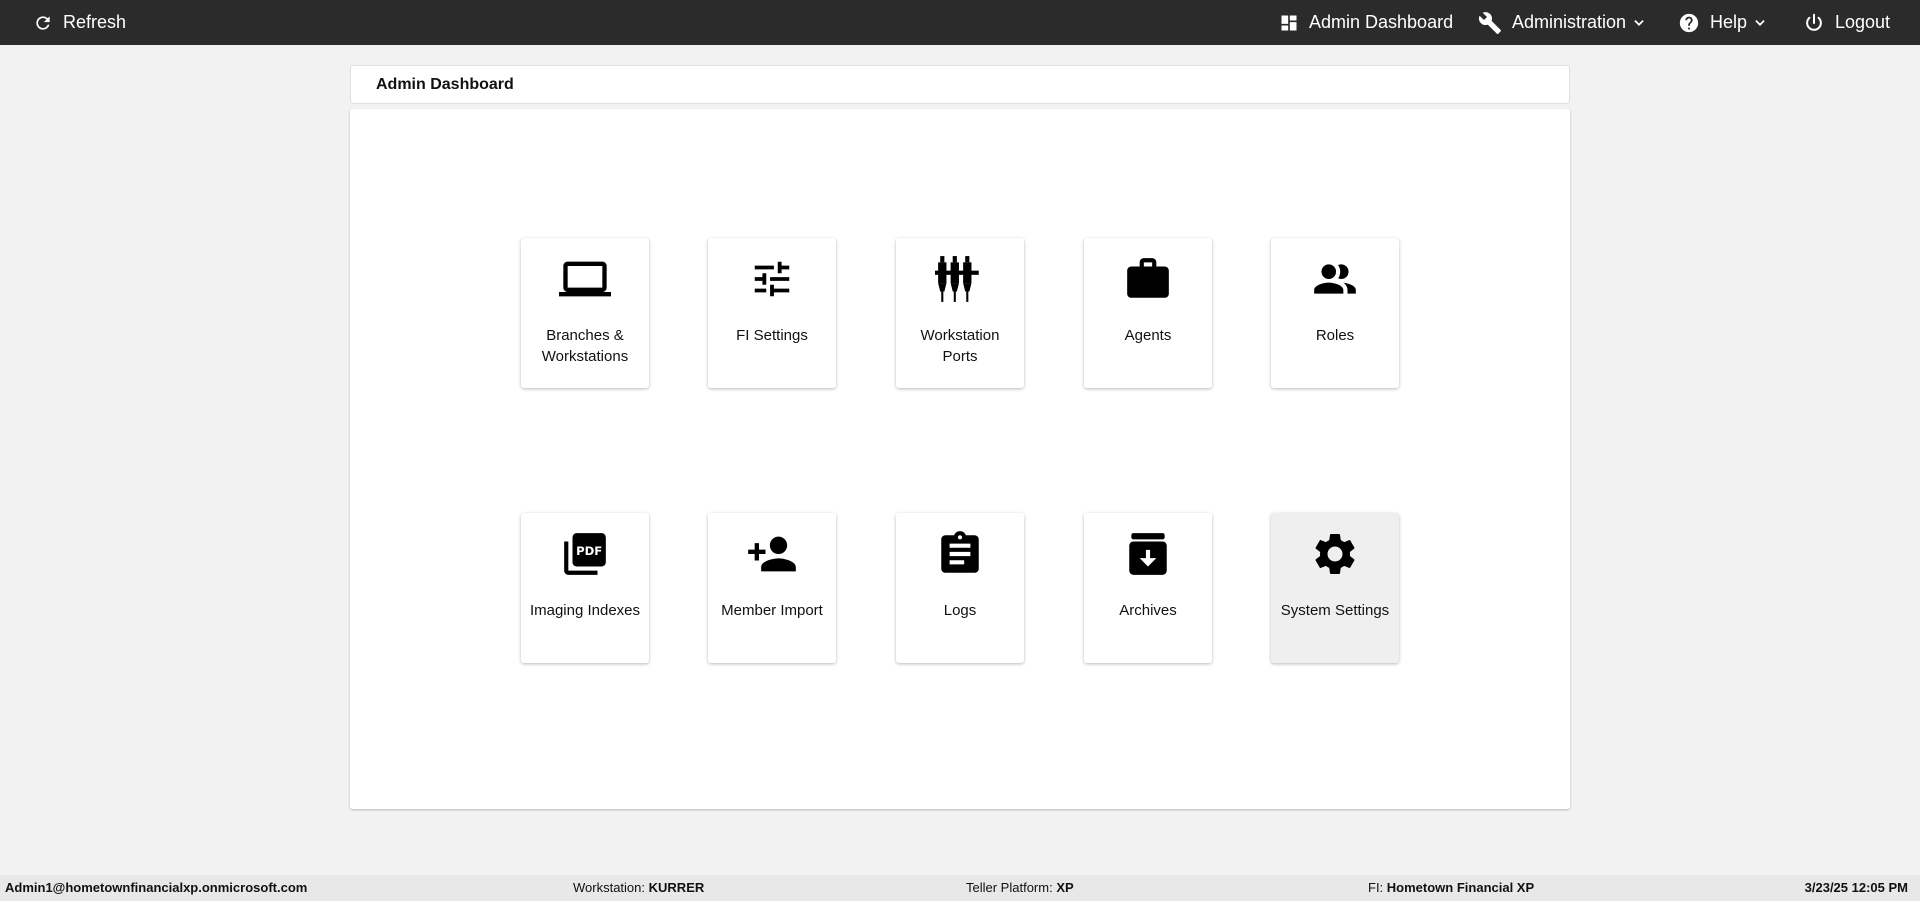  Describe the element at coordinates (1065, 887) in the screenshot. I see `platform-value: XP` at that location.